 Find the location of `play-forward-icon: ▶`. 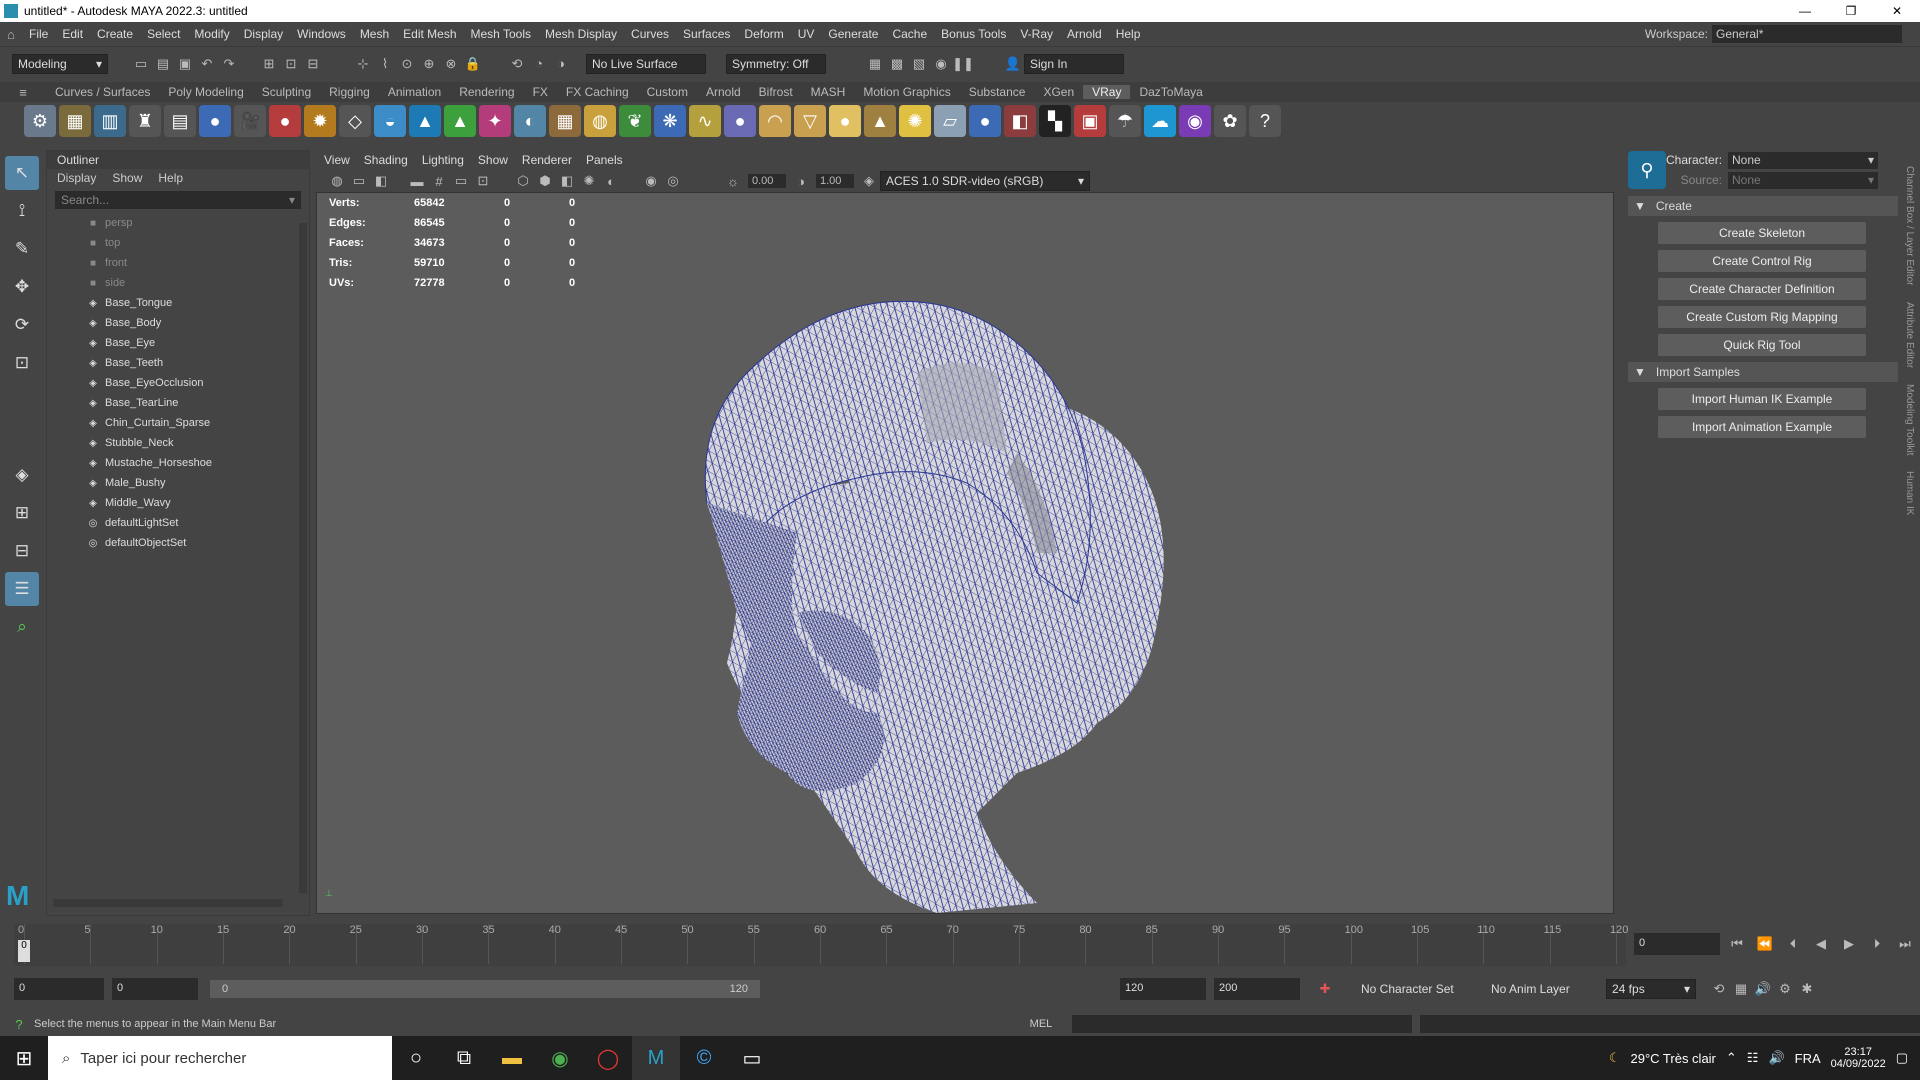

play-forward-icon: ▶ is located at coordinates (1849, 944).